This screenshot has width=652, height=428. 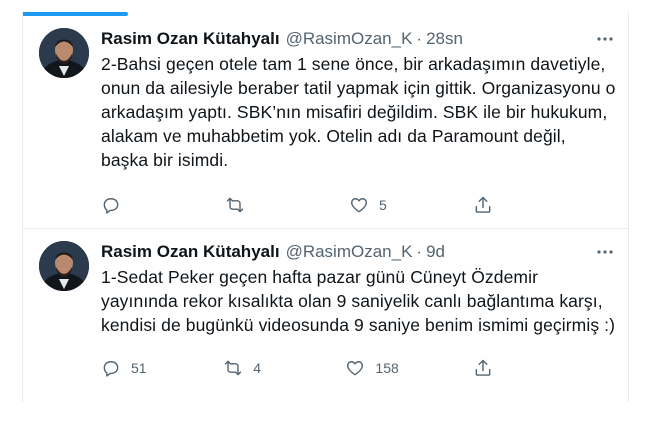 I want to click on like-button: 5, so click(x=373, y=205).